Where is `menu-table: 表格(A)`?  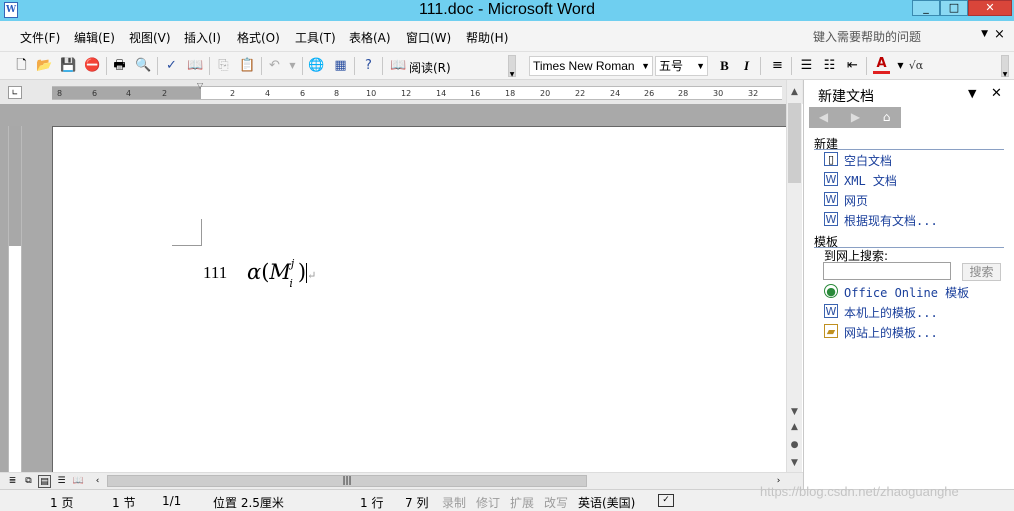
menu-table: 表格(A) is located at coordinates (370, 37).